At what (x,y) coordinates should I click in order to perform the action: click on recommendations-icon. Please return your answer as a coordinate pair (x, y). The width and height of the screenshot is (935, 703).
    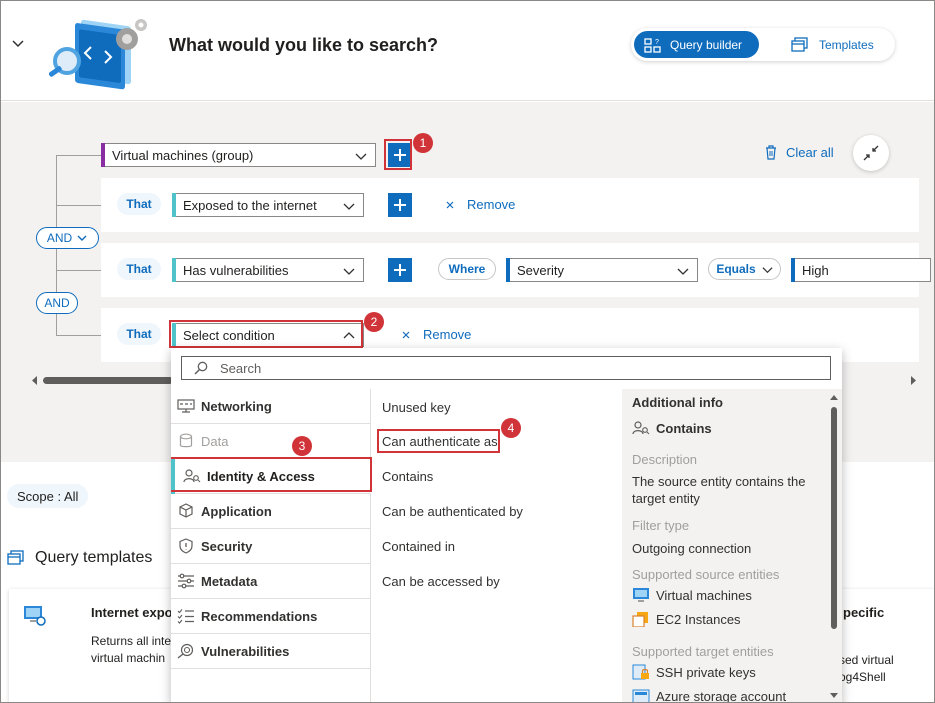
    Looking at the image, I should click on (185, 616).